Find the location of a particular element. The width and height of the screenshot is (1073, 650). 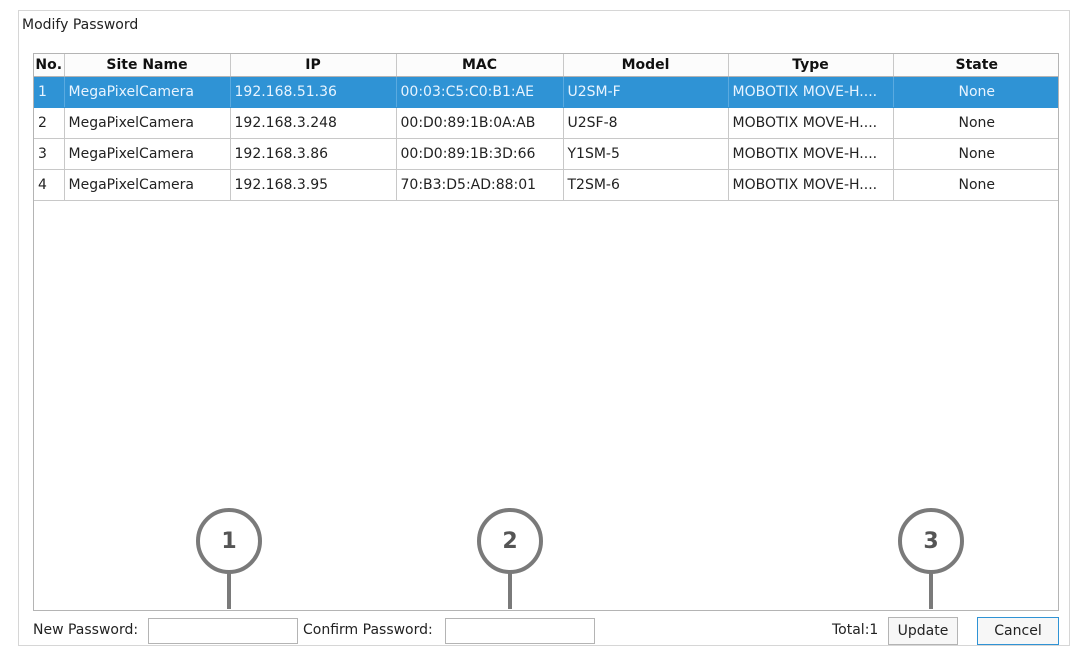

column-header-site-name: Site Name is located at coordinates (147, 65).